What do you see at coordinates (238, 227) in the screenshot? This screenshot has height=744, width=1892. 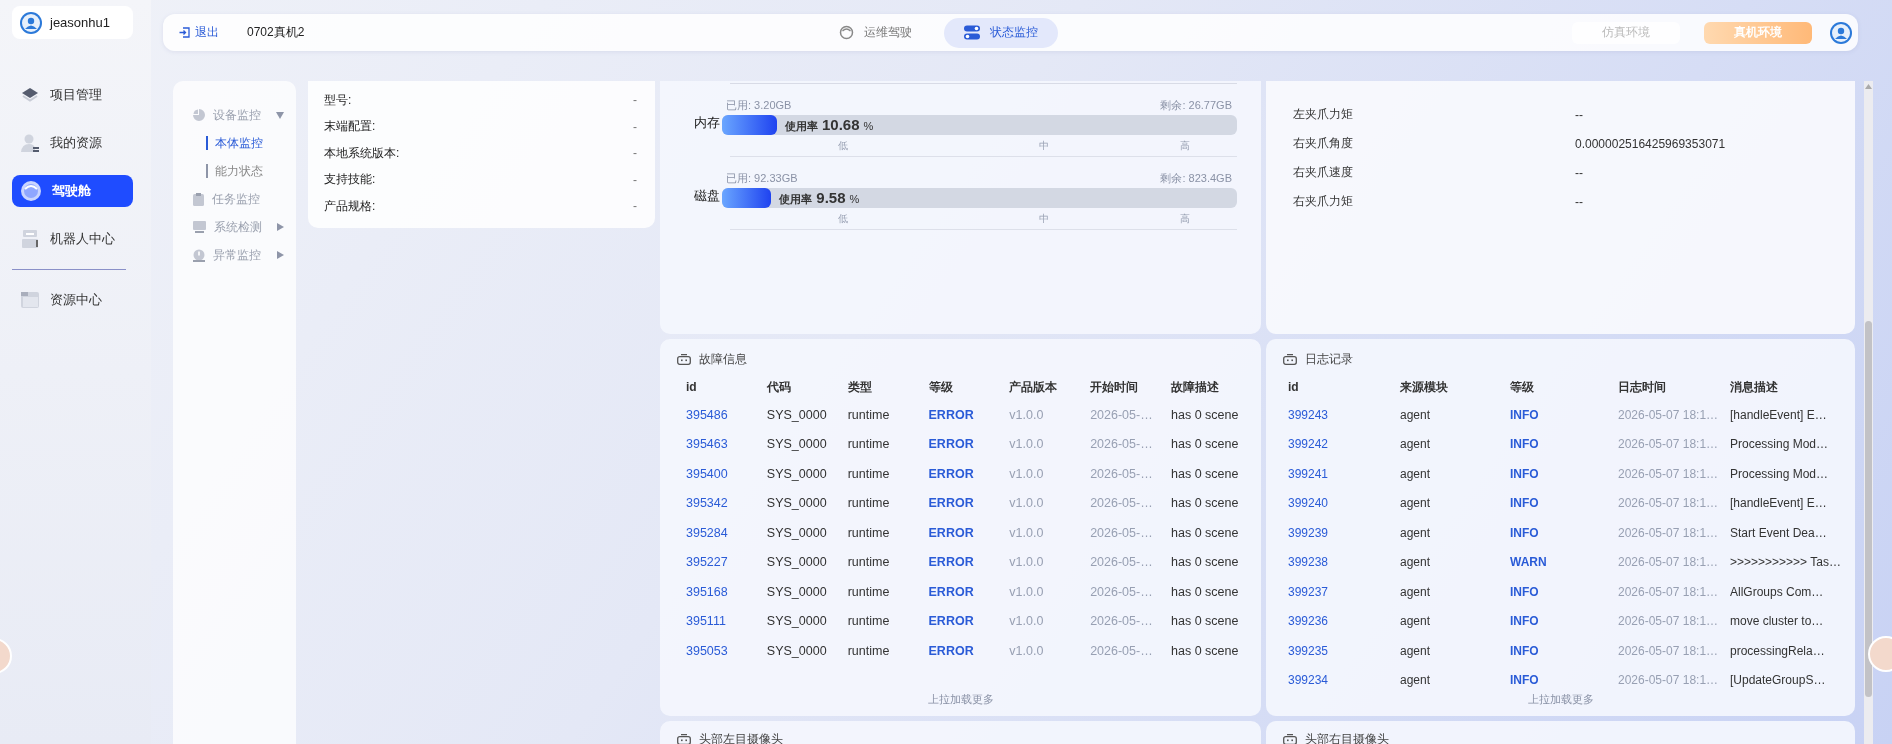 I see `menu-label: 系统检测` at bounding box center [238, 227].